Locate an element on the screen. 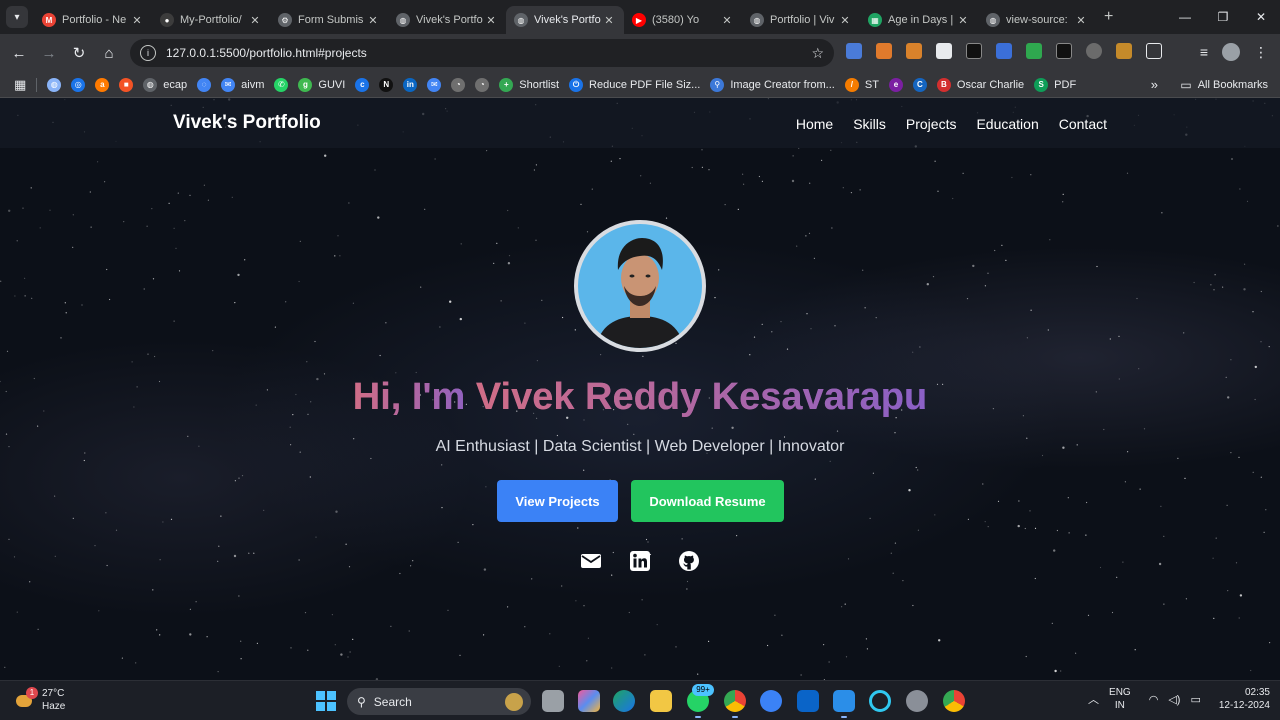 This screenshot has width=1280, height=720. app-icon is located at coordinates (771, 701).